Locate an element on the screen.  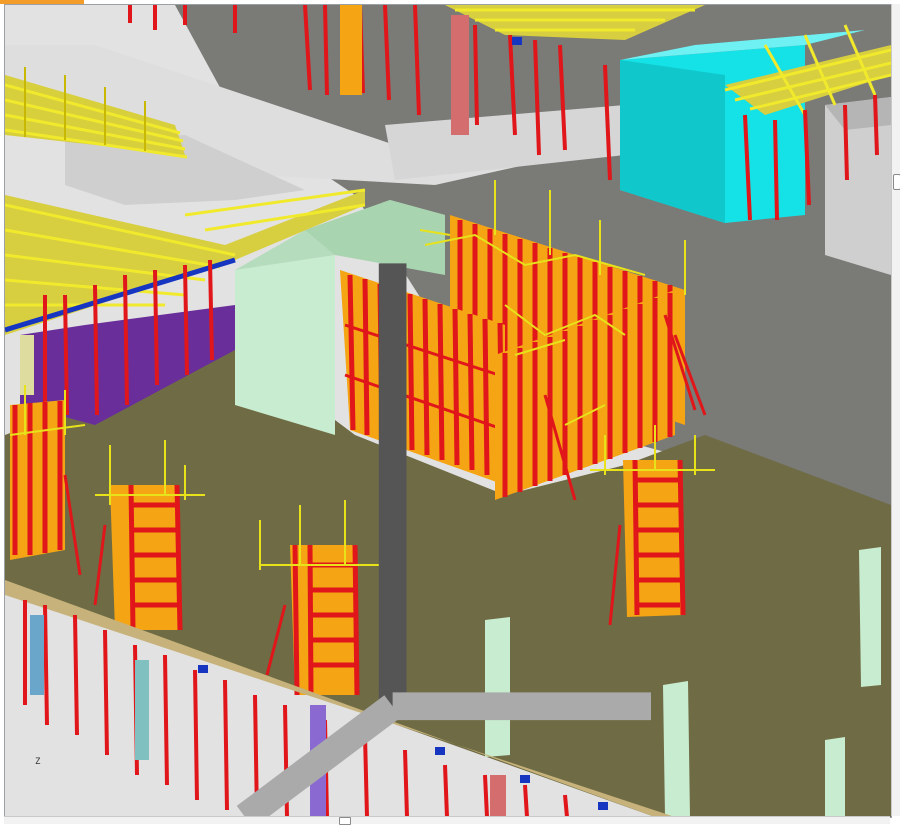
vertical-scroll-thumb is located at coordinates (896, 182).